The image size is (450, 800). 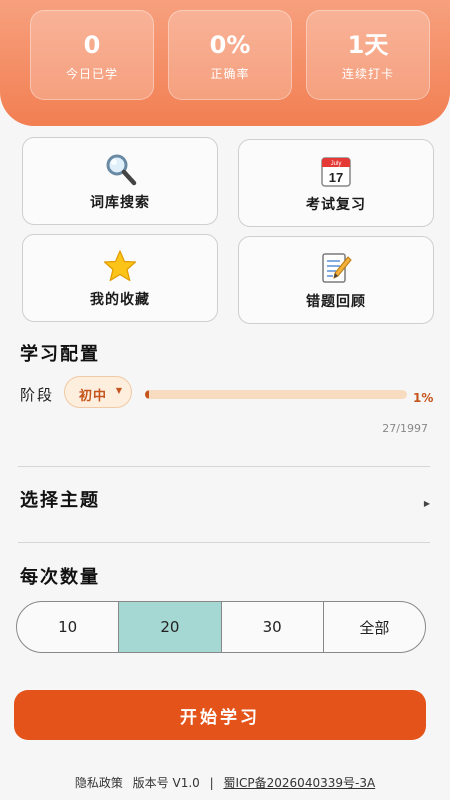 I want to click on quantity-segmented-control: 10 20 30 全部, so click(x=221, y=627).